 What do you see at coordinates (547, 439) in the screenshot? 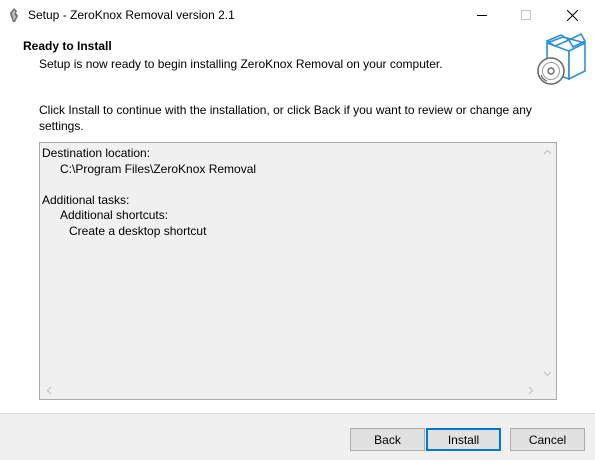
I see `cancel-button: Cancel` at bounding box center [547, 439].